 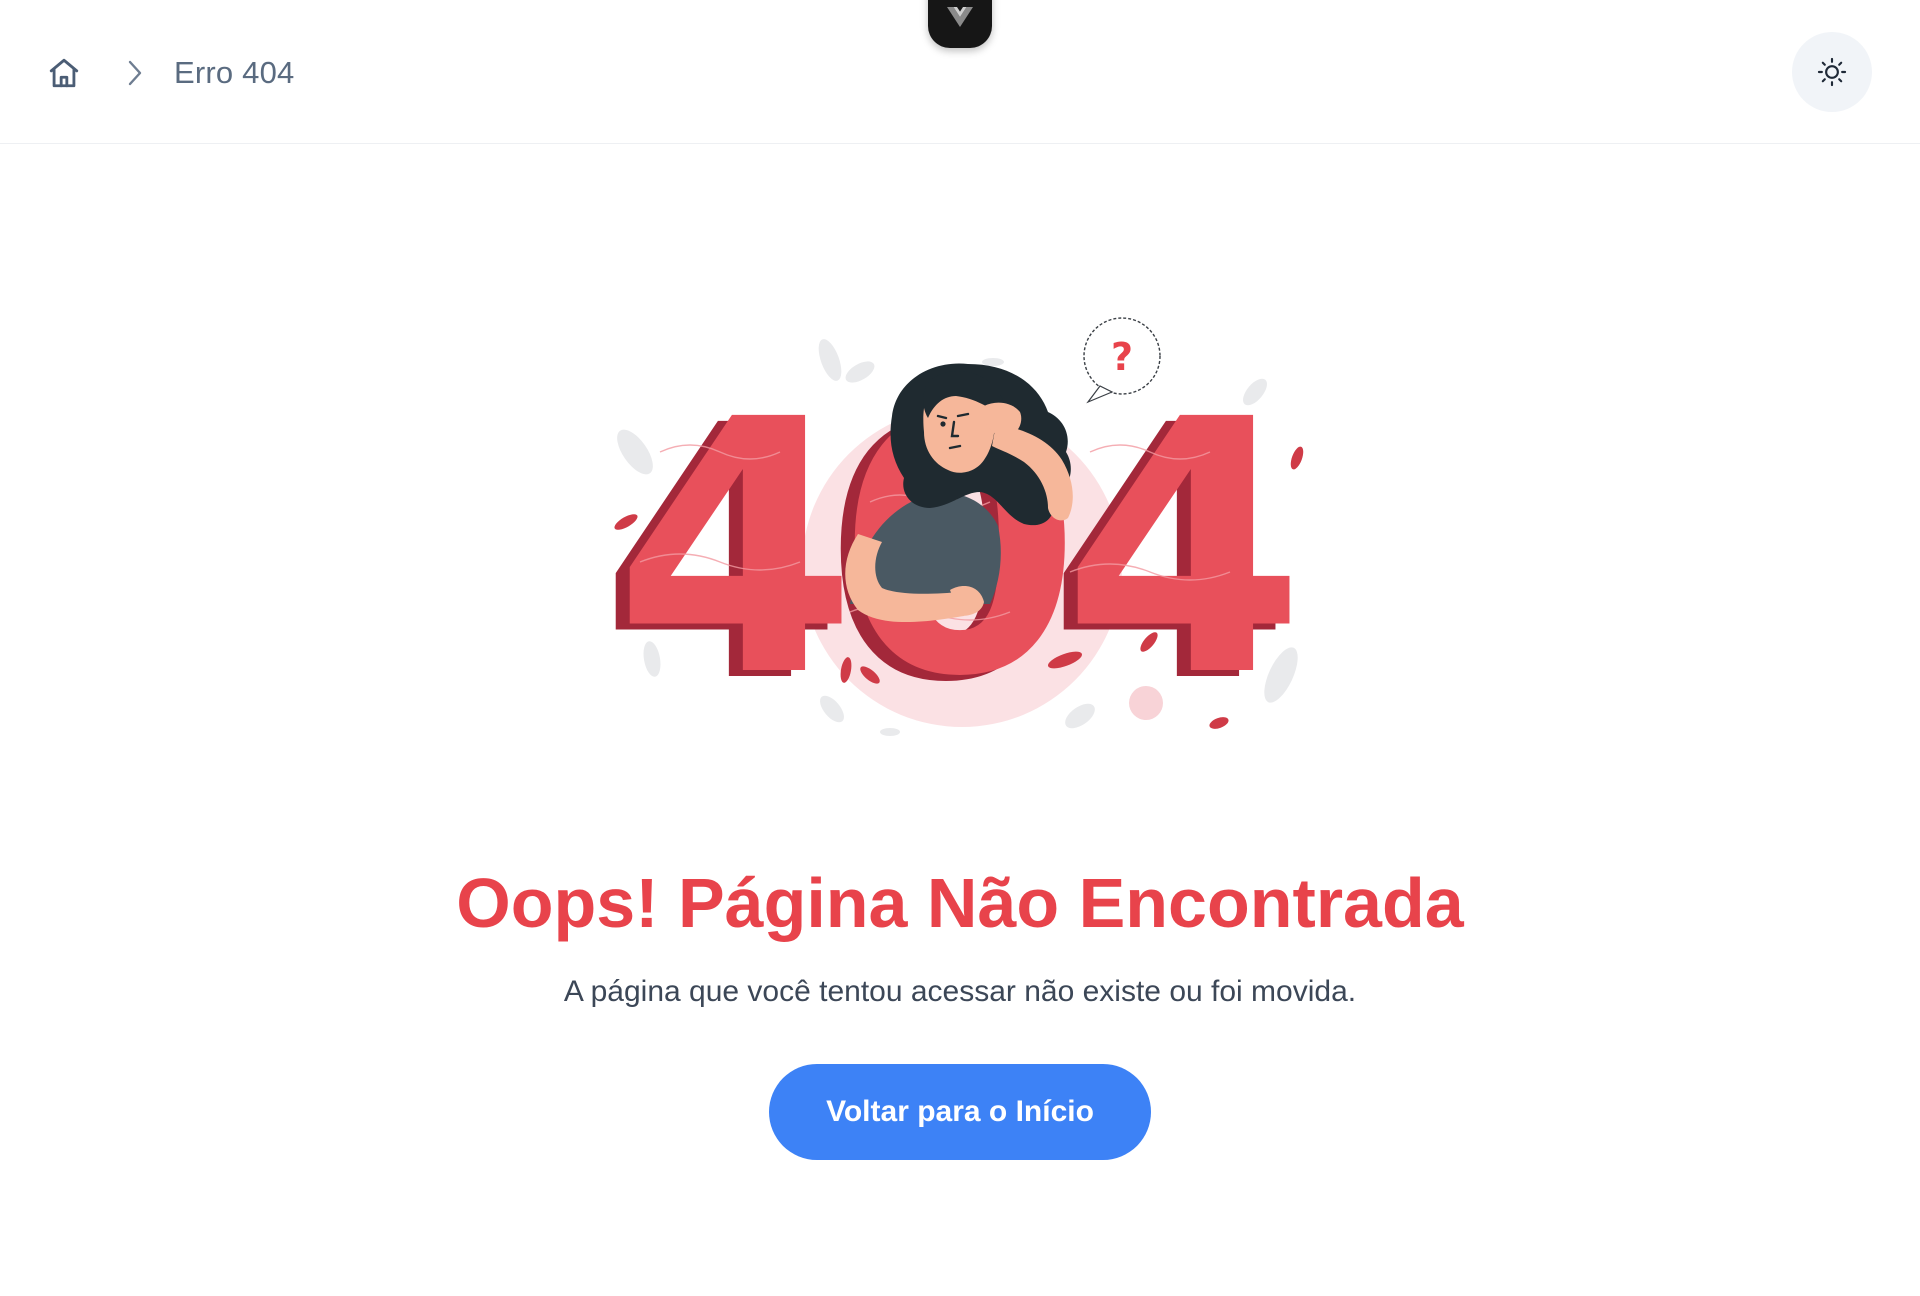 I want to click on breadcrumb: Erro 404, so click(x=169, y=73).